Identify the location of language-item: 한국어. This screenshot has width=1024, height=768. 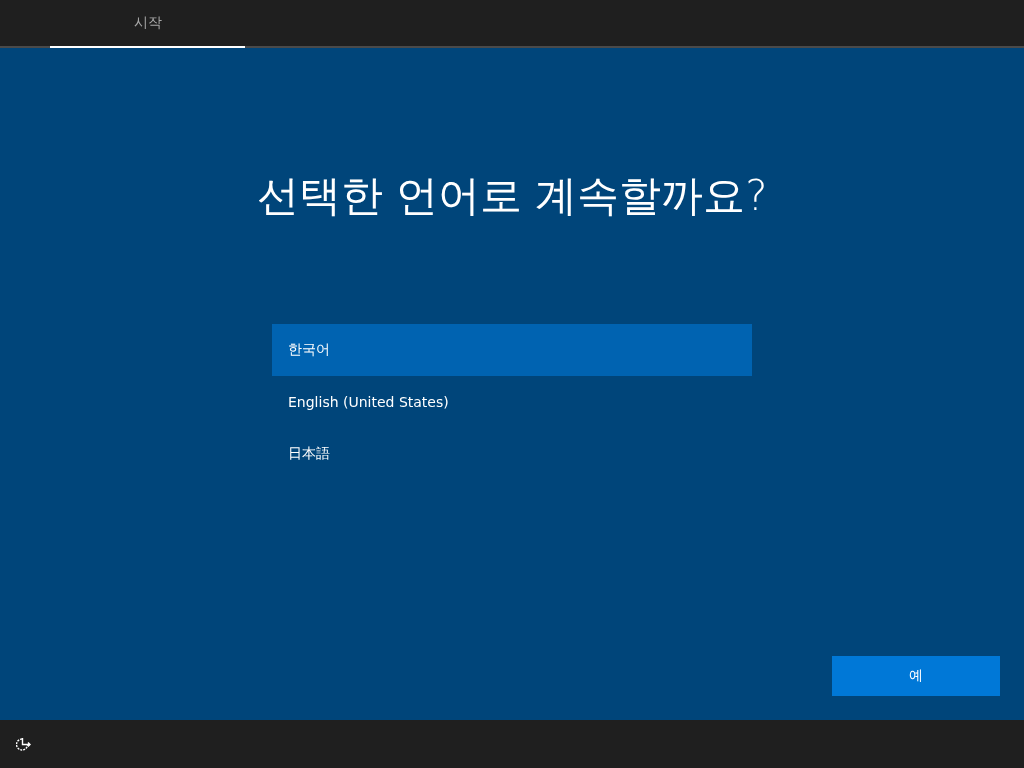
(512, 350).